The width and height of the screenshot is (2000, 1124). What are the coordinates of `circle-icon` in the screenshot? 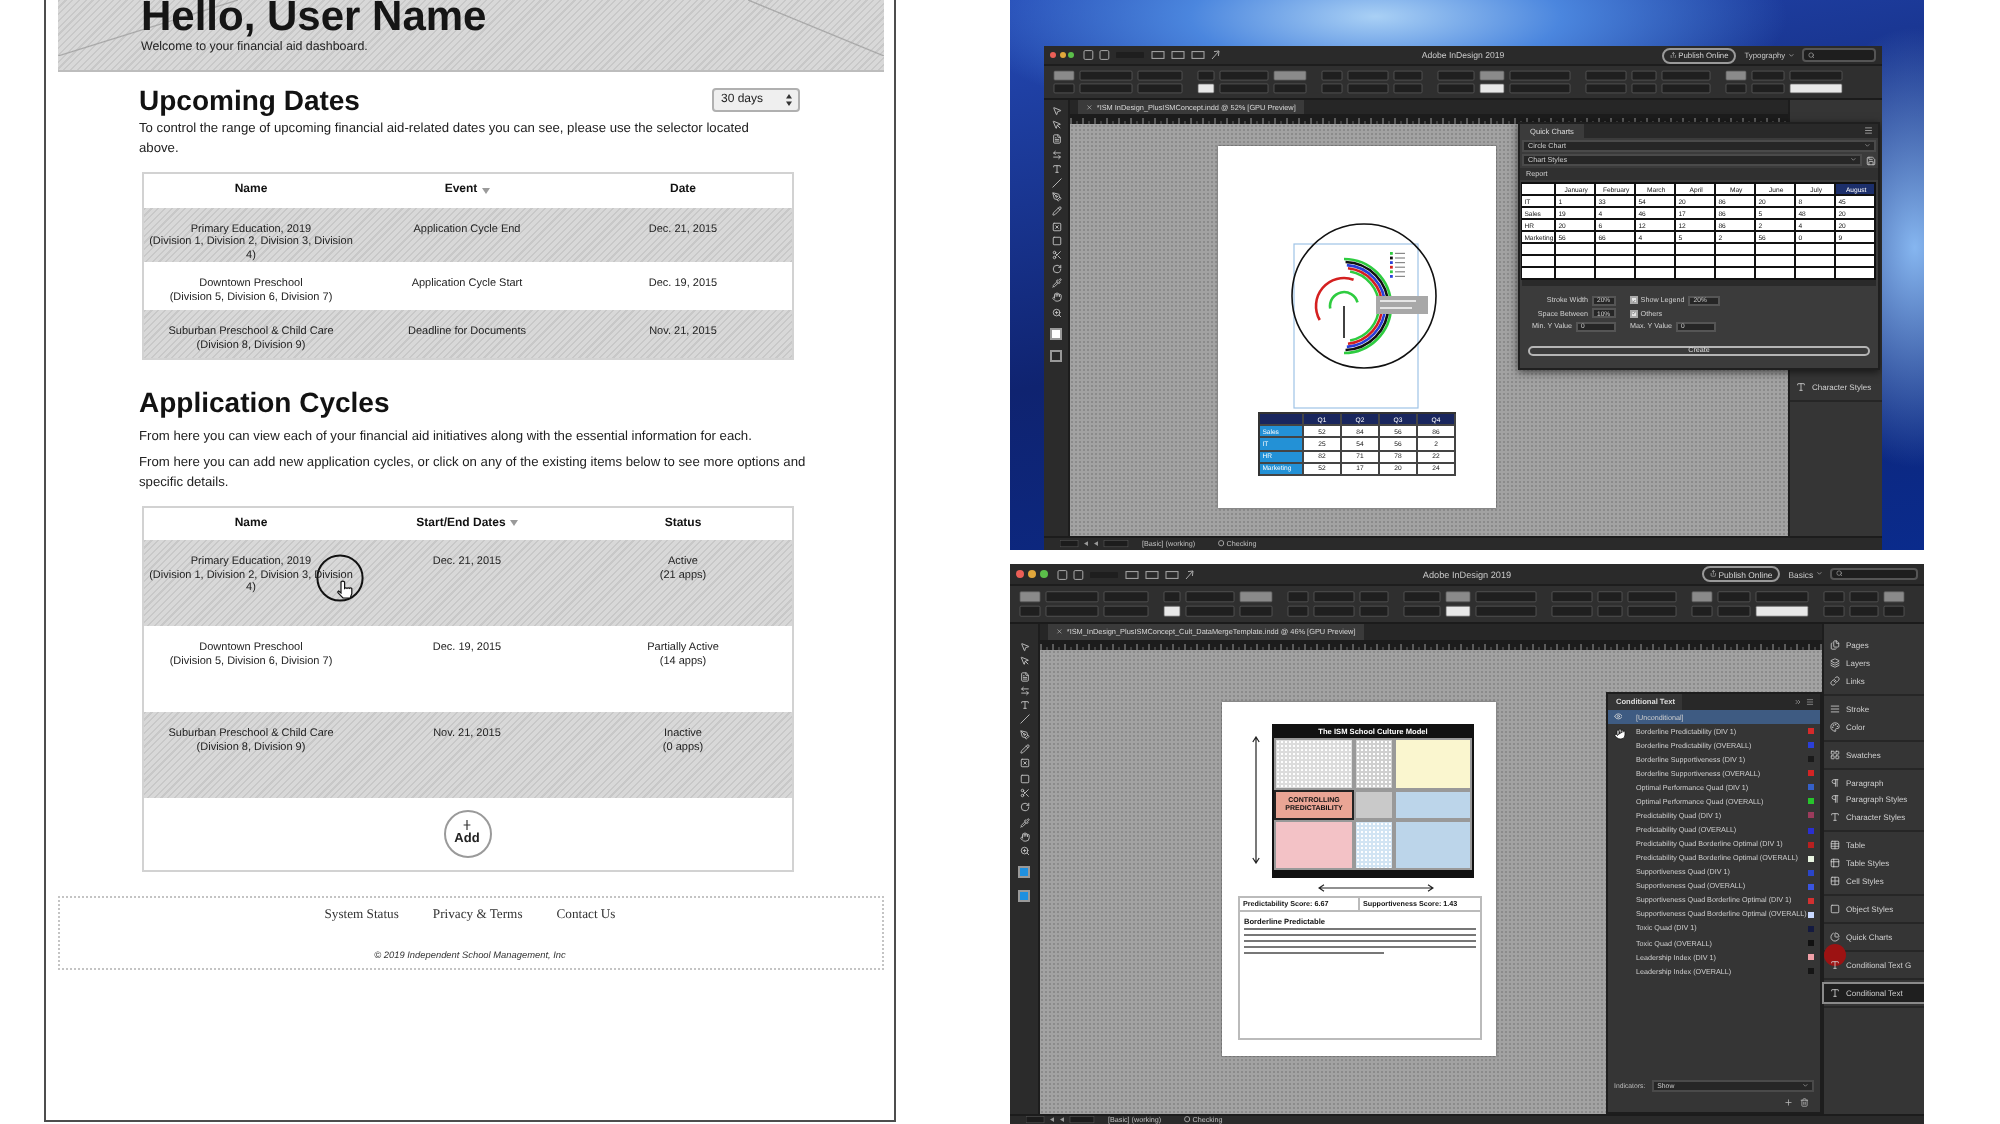 It's located at (1220, 544).